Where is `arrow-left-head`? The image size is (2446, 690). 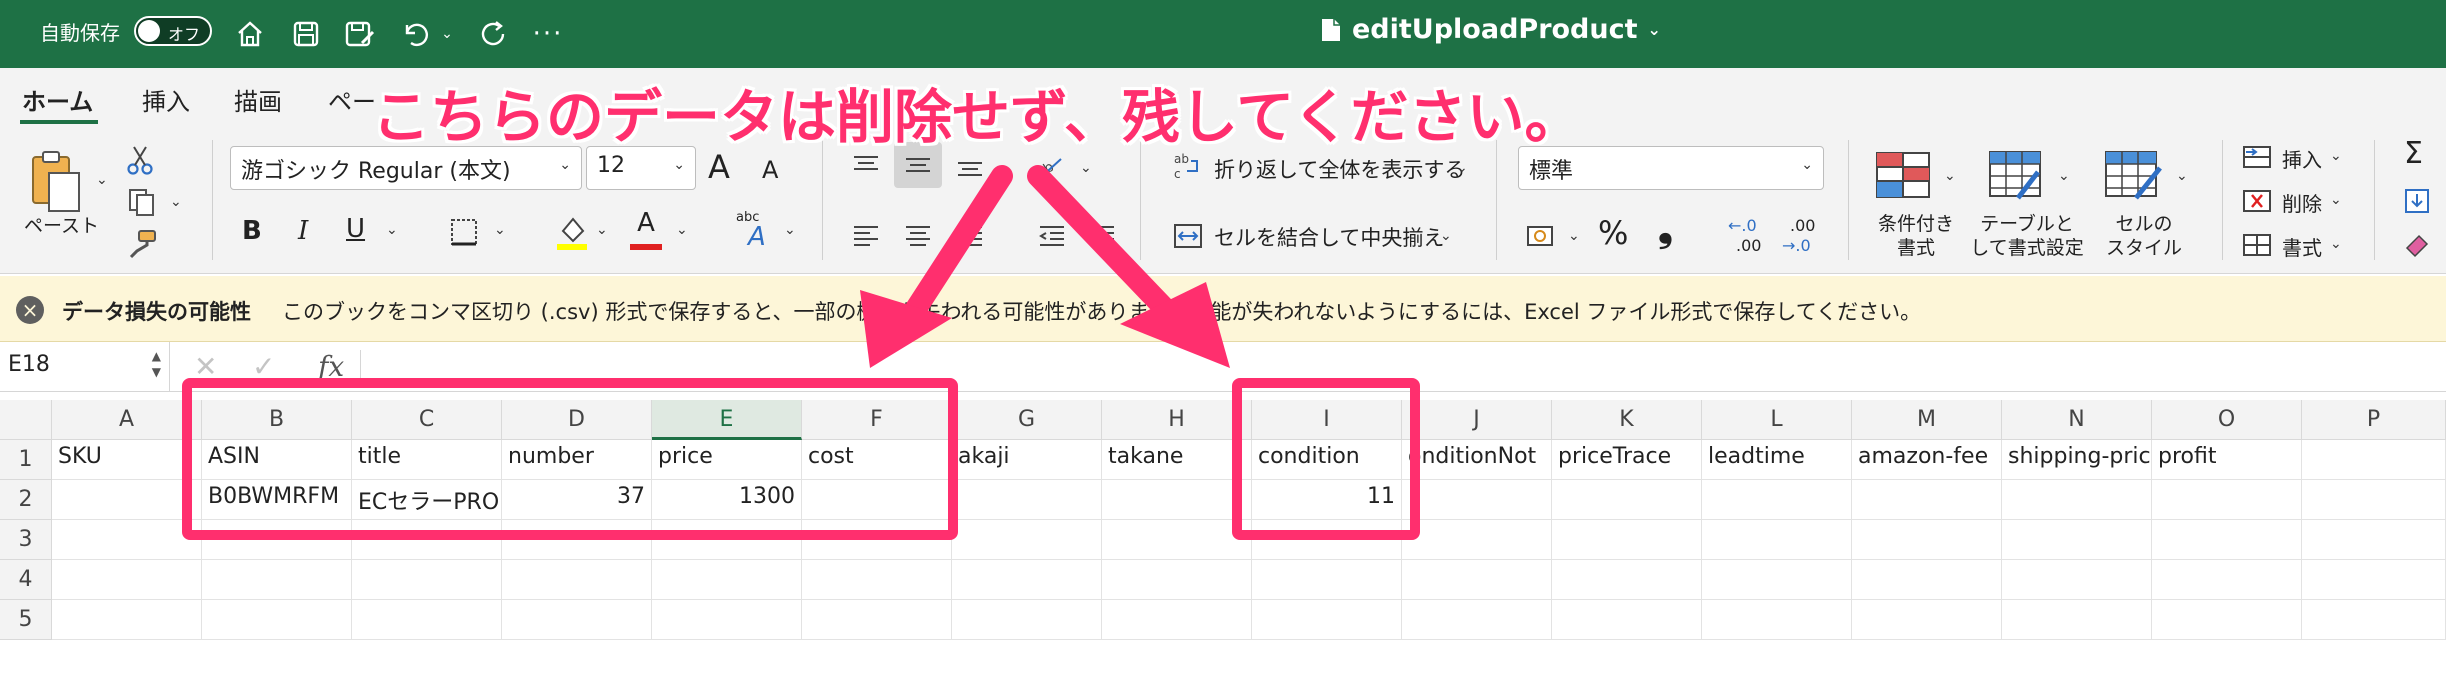
arrow-left-head is located at coordinates (906, 329).